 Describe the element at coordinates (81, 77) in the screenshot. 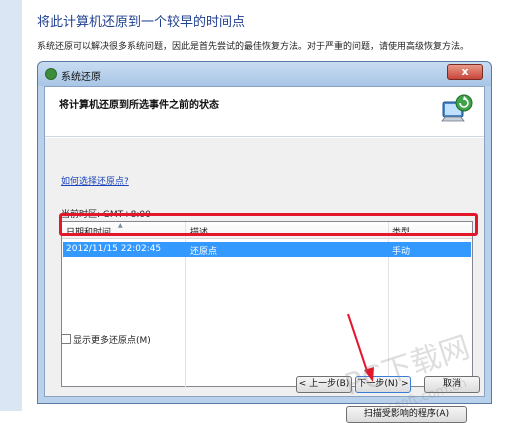

I see `dialog-title: 系统还原` at that location.